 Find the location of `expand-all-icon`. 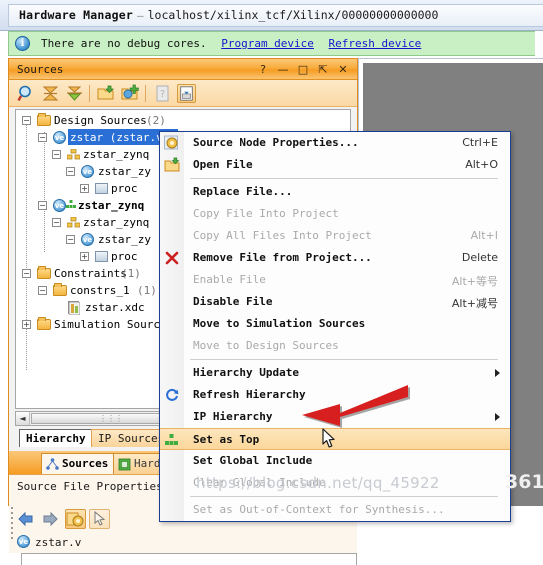

expand-all-icon is located at coordinates (74, 93).